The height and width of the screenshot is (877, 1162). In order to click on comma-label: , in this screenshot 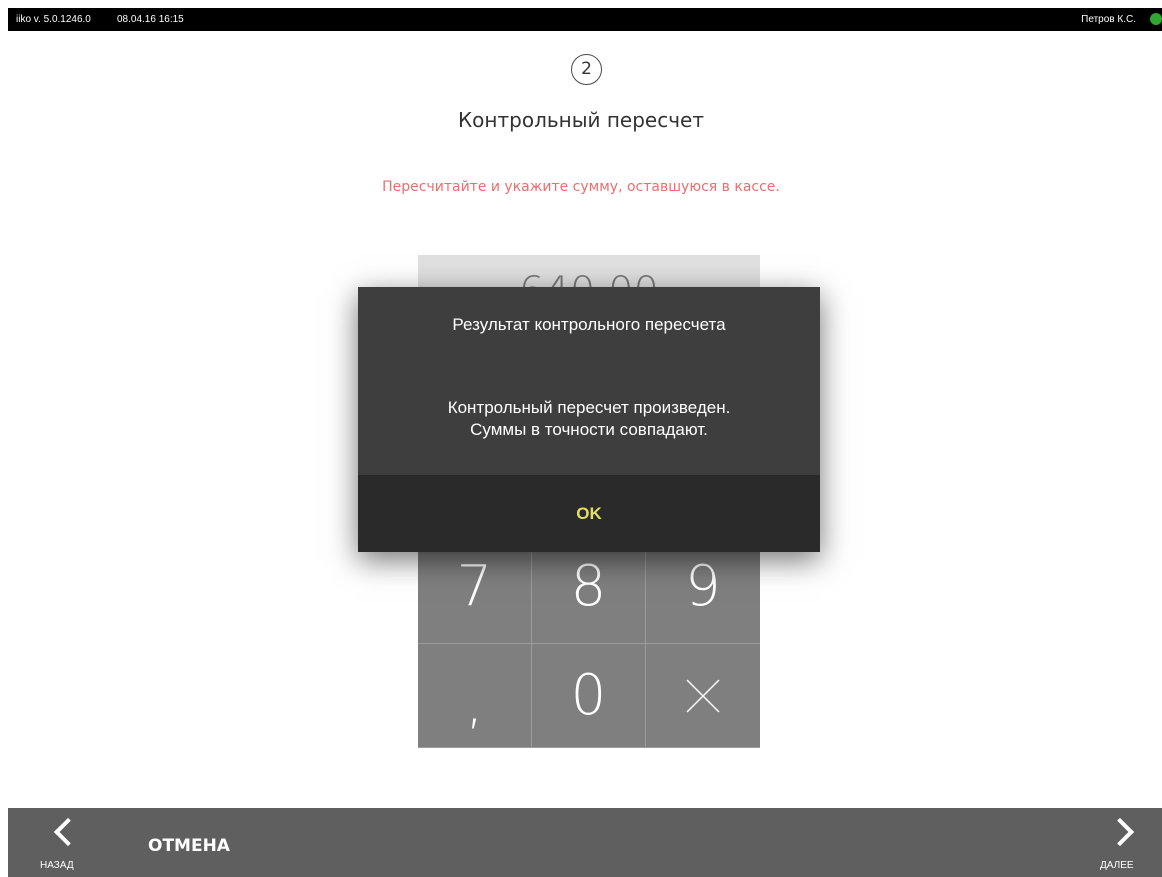, I will do `click(474, 703)`.